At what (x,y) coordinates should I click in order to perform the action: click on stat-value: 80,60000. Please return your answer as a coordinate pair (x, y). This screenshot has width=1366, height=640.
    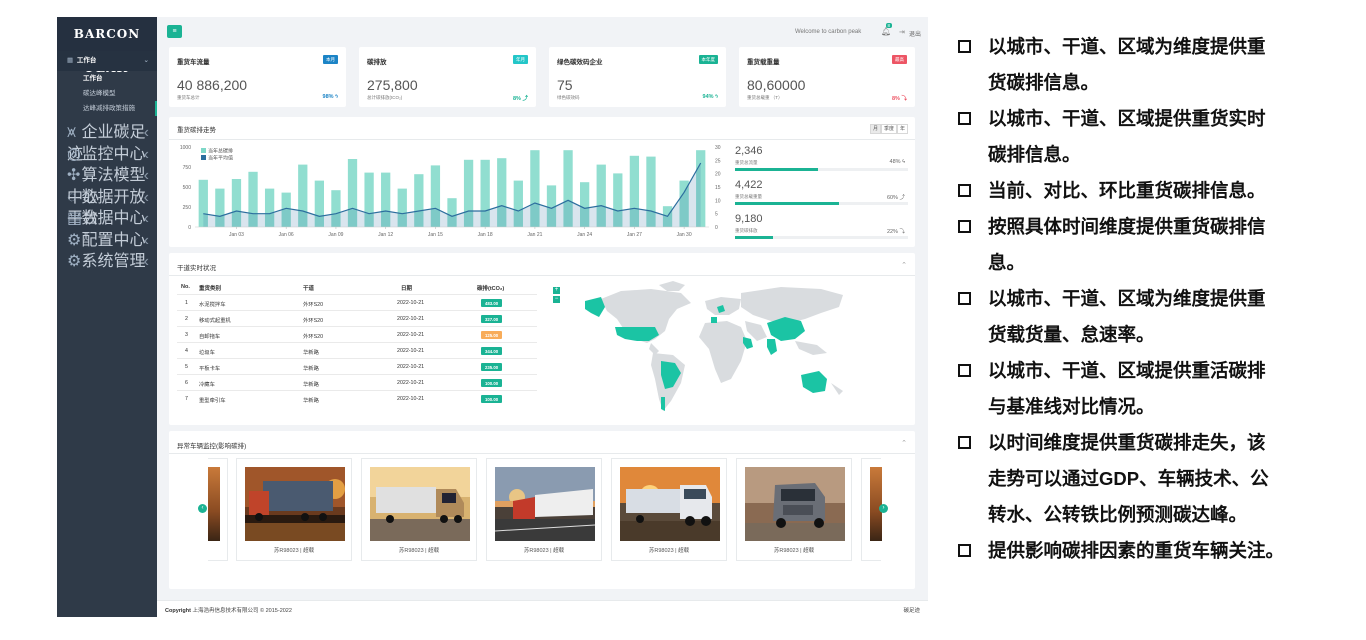
    Looking at the image, I should click on (776, 85).